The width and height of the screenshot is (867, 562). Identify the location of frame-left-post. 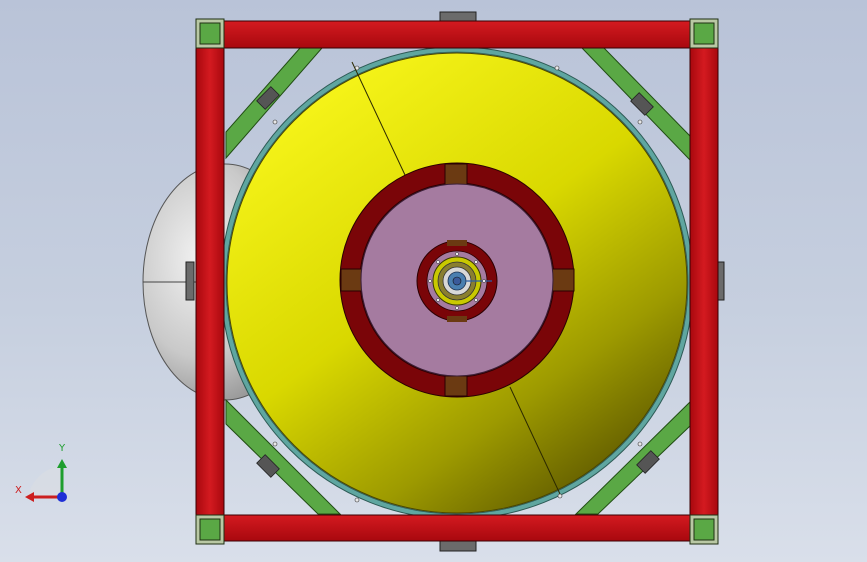
(210, 281).